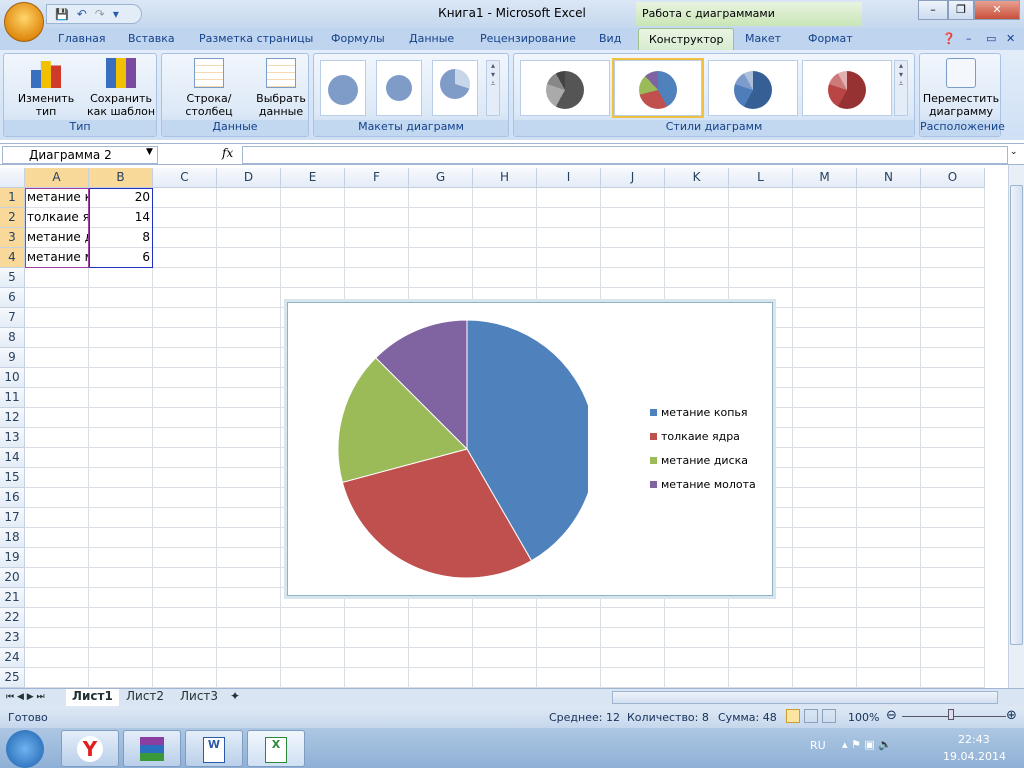 The width and height of the screenshot is (1024, 768). What do you see at coordinates (276, 748) in the screenshot?
I see `taskbar-excel: X` at bounding box center [276, 748].